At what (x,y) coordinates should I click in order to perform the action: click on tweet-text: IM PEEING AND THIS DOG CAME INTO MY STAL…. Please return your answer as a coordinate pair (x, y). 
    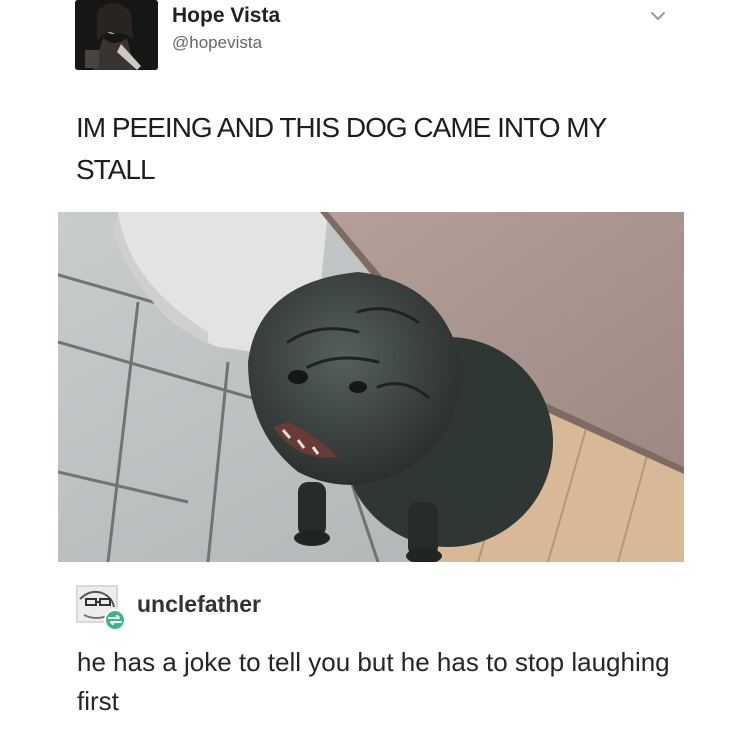
    Looking at the image, I should click on (341, 148).